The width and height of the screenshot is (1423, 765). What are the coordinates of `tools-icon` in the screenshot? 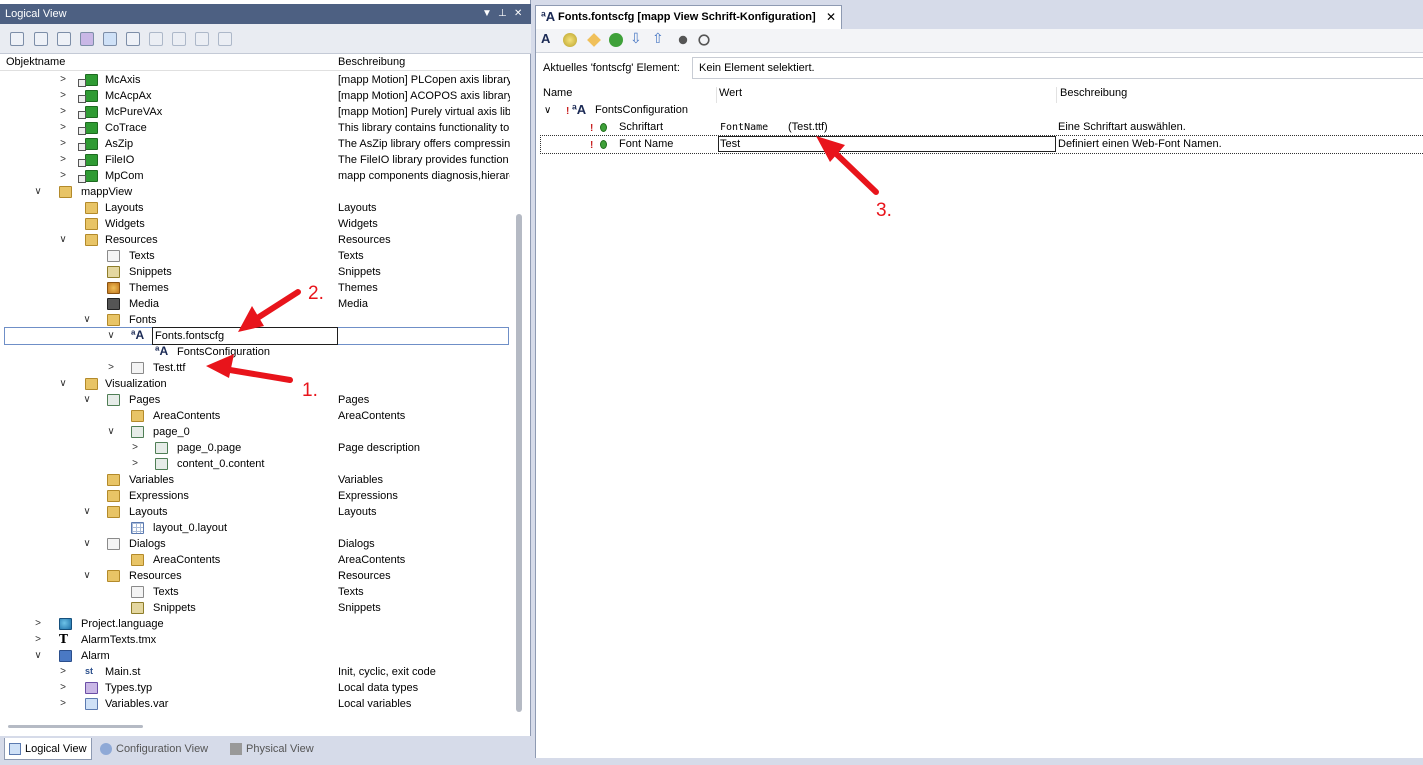 It's located at (225, 39).